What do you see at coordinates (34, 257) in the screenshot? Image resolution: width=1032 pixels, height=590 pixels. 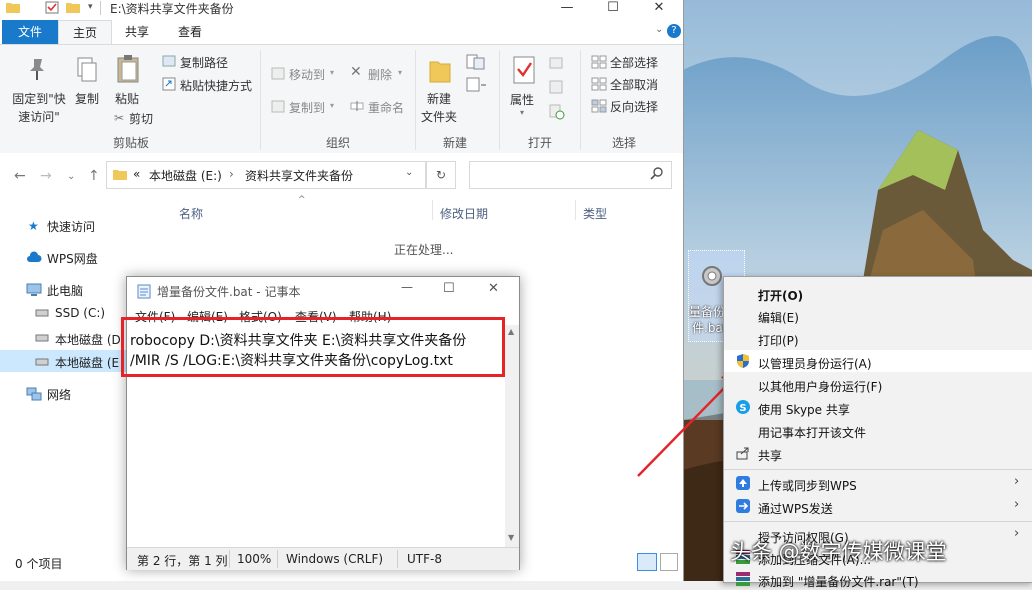 I see `cloud-icon` at bounding box center [34, 257].